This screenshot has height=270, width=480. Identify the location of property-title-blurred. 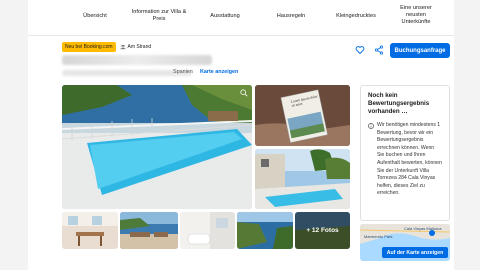
(137, 60).